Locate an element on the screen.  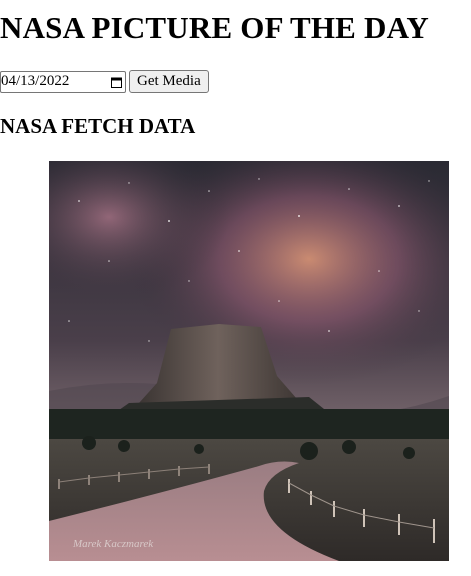
page-title: NASA PICTURE OF THE DAY is located at coordinates (214, 27).